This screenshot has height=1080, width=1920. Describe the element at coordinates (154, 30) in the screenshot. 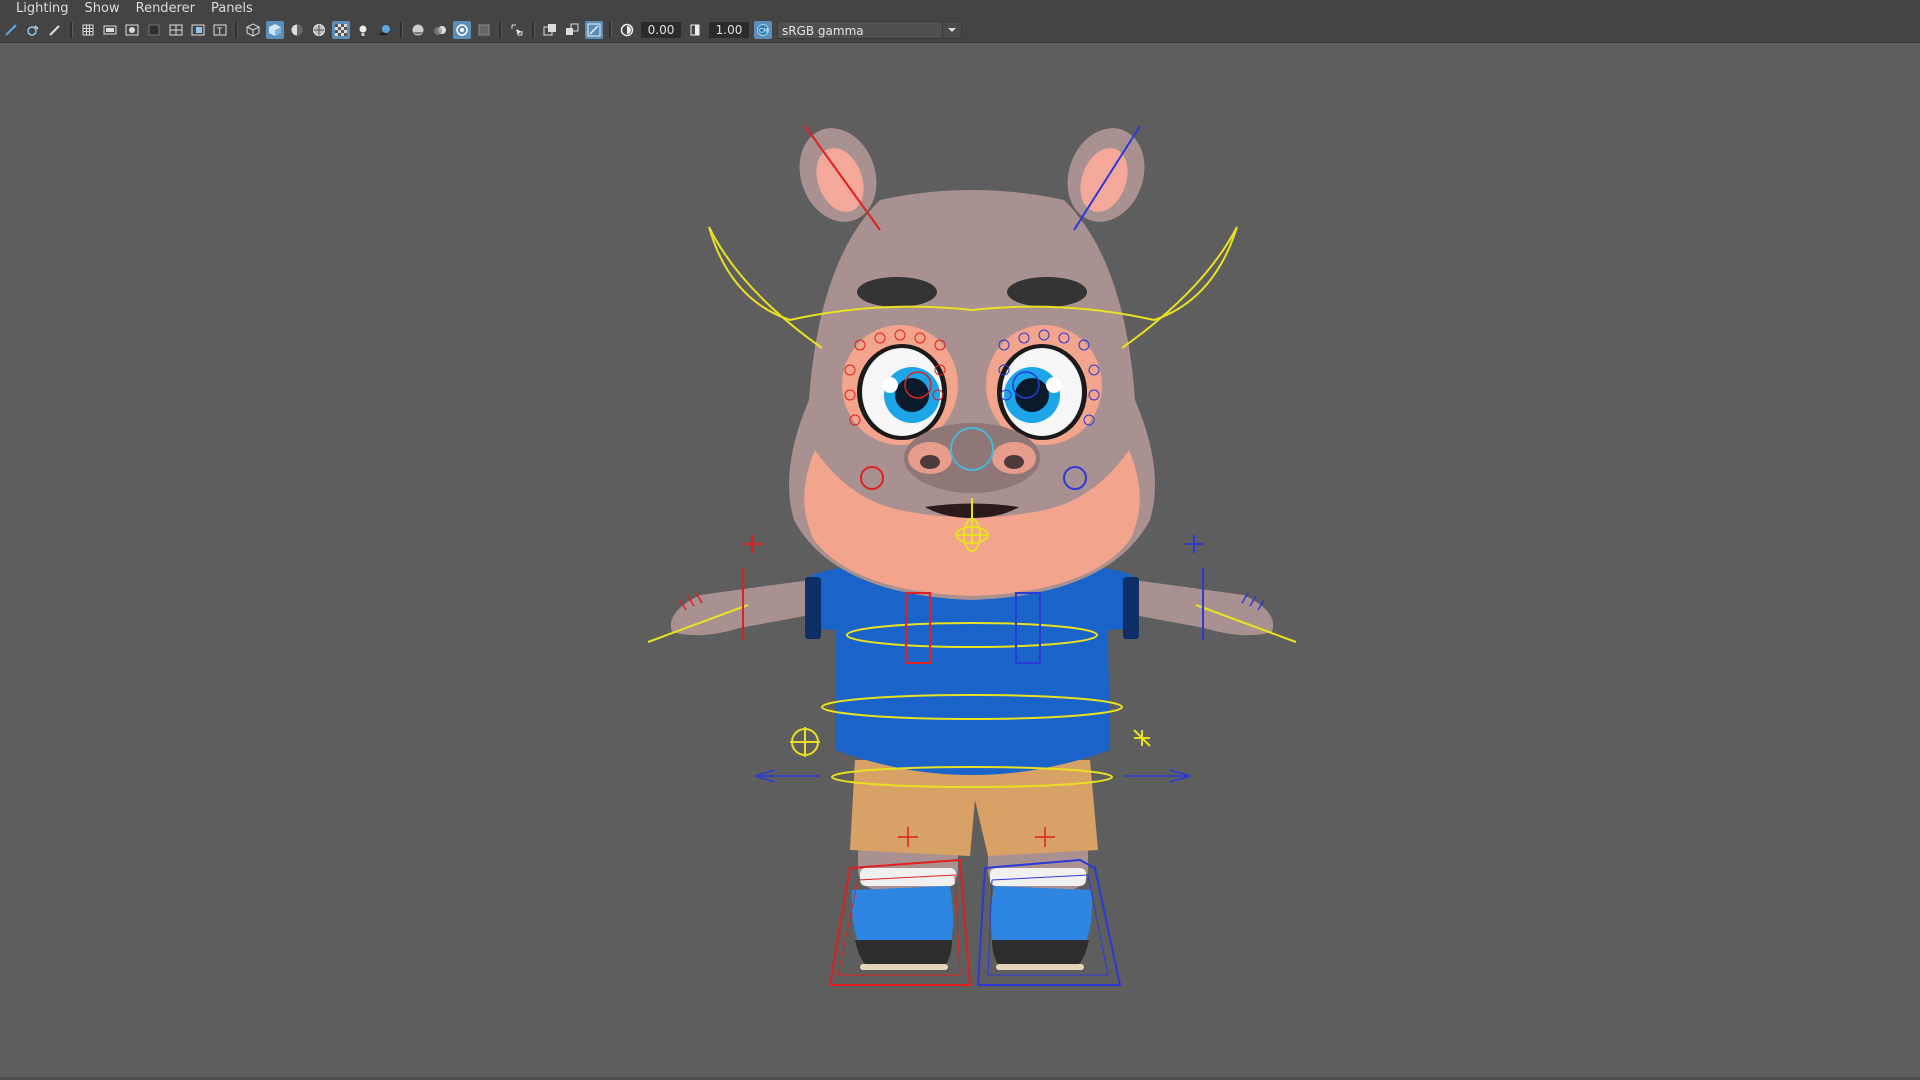

I see `gate-mask-icon` at that location.